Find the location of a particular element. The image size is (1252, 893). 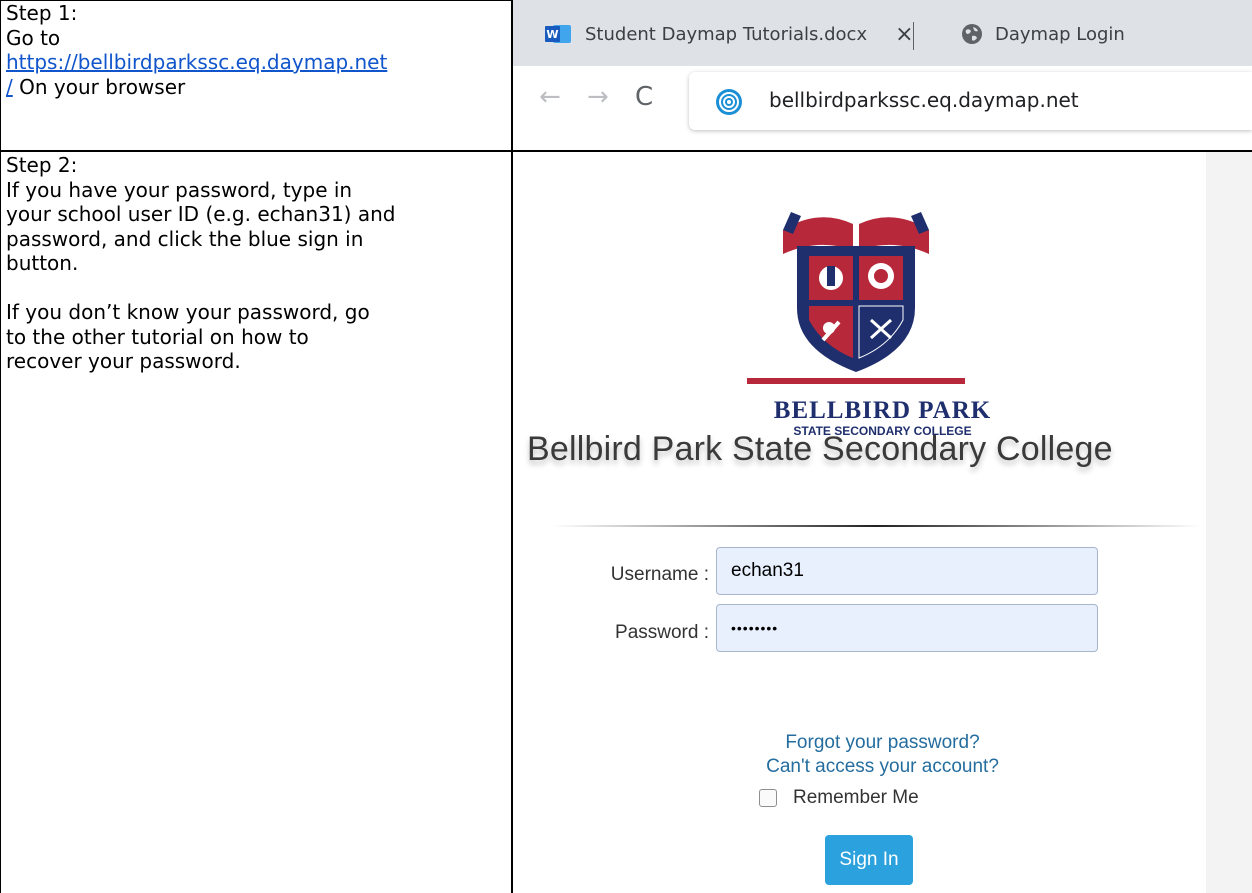

remember-me-label: Remember Me is located at coordinates (856, 797).